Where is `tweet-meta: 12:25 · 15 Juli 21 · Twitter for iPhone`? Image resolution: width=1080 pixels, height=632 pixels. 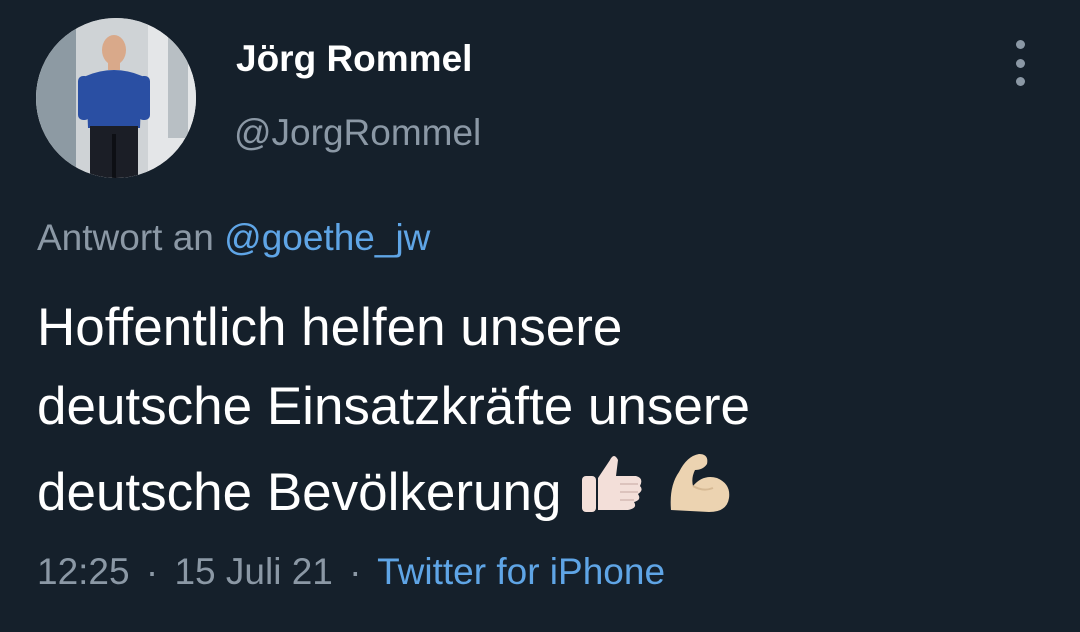
tweet-meta: 12:25 · 15 Juli 21 · Twitter for iPhone is located at coordinates (351, 572).